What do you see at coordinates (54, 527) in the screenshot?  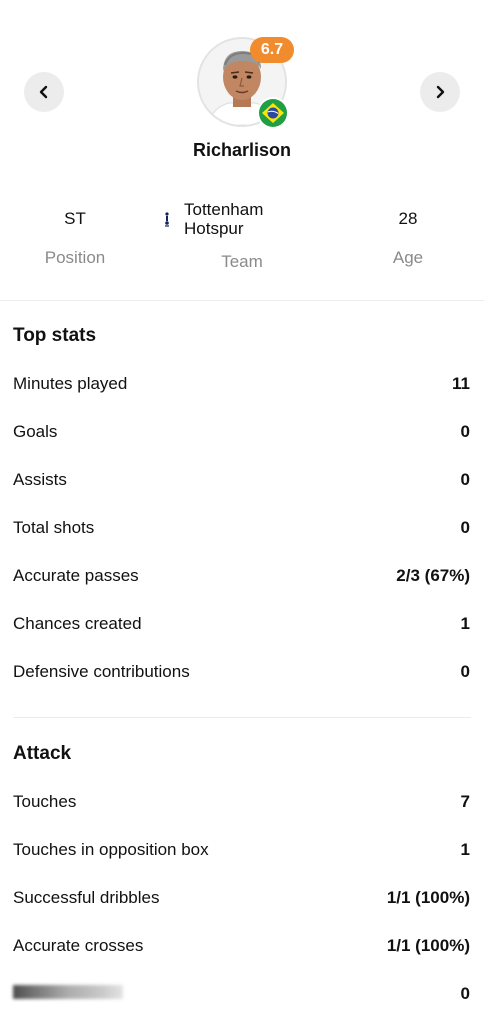 I see `stat-label: Total shots` at bounding box center [54, 527].